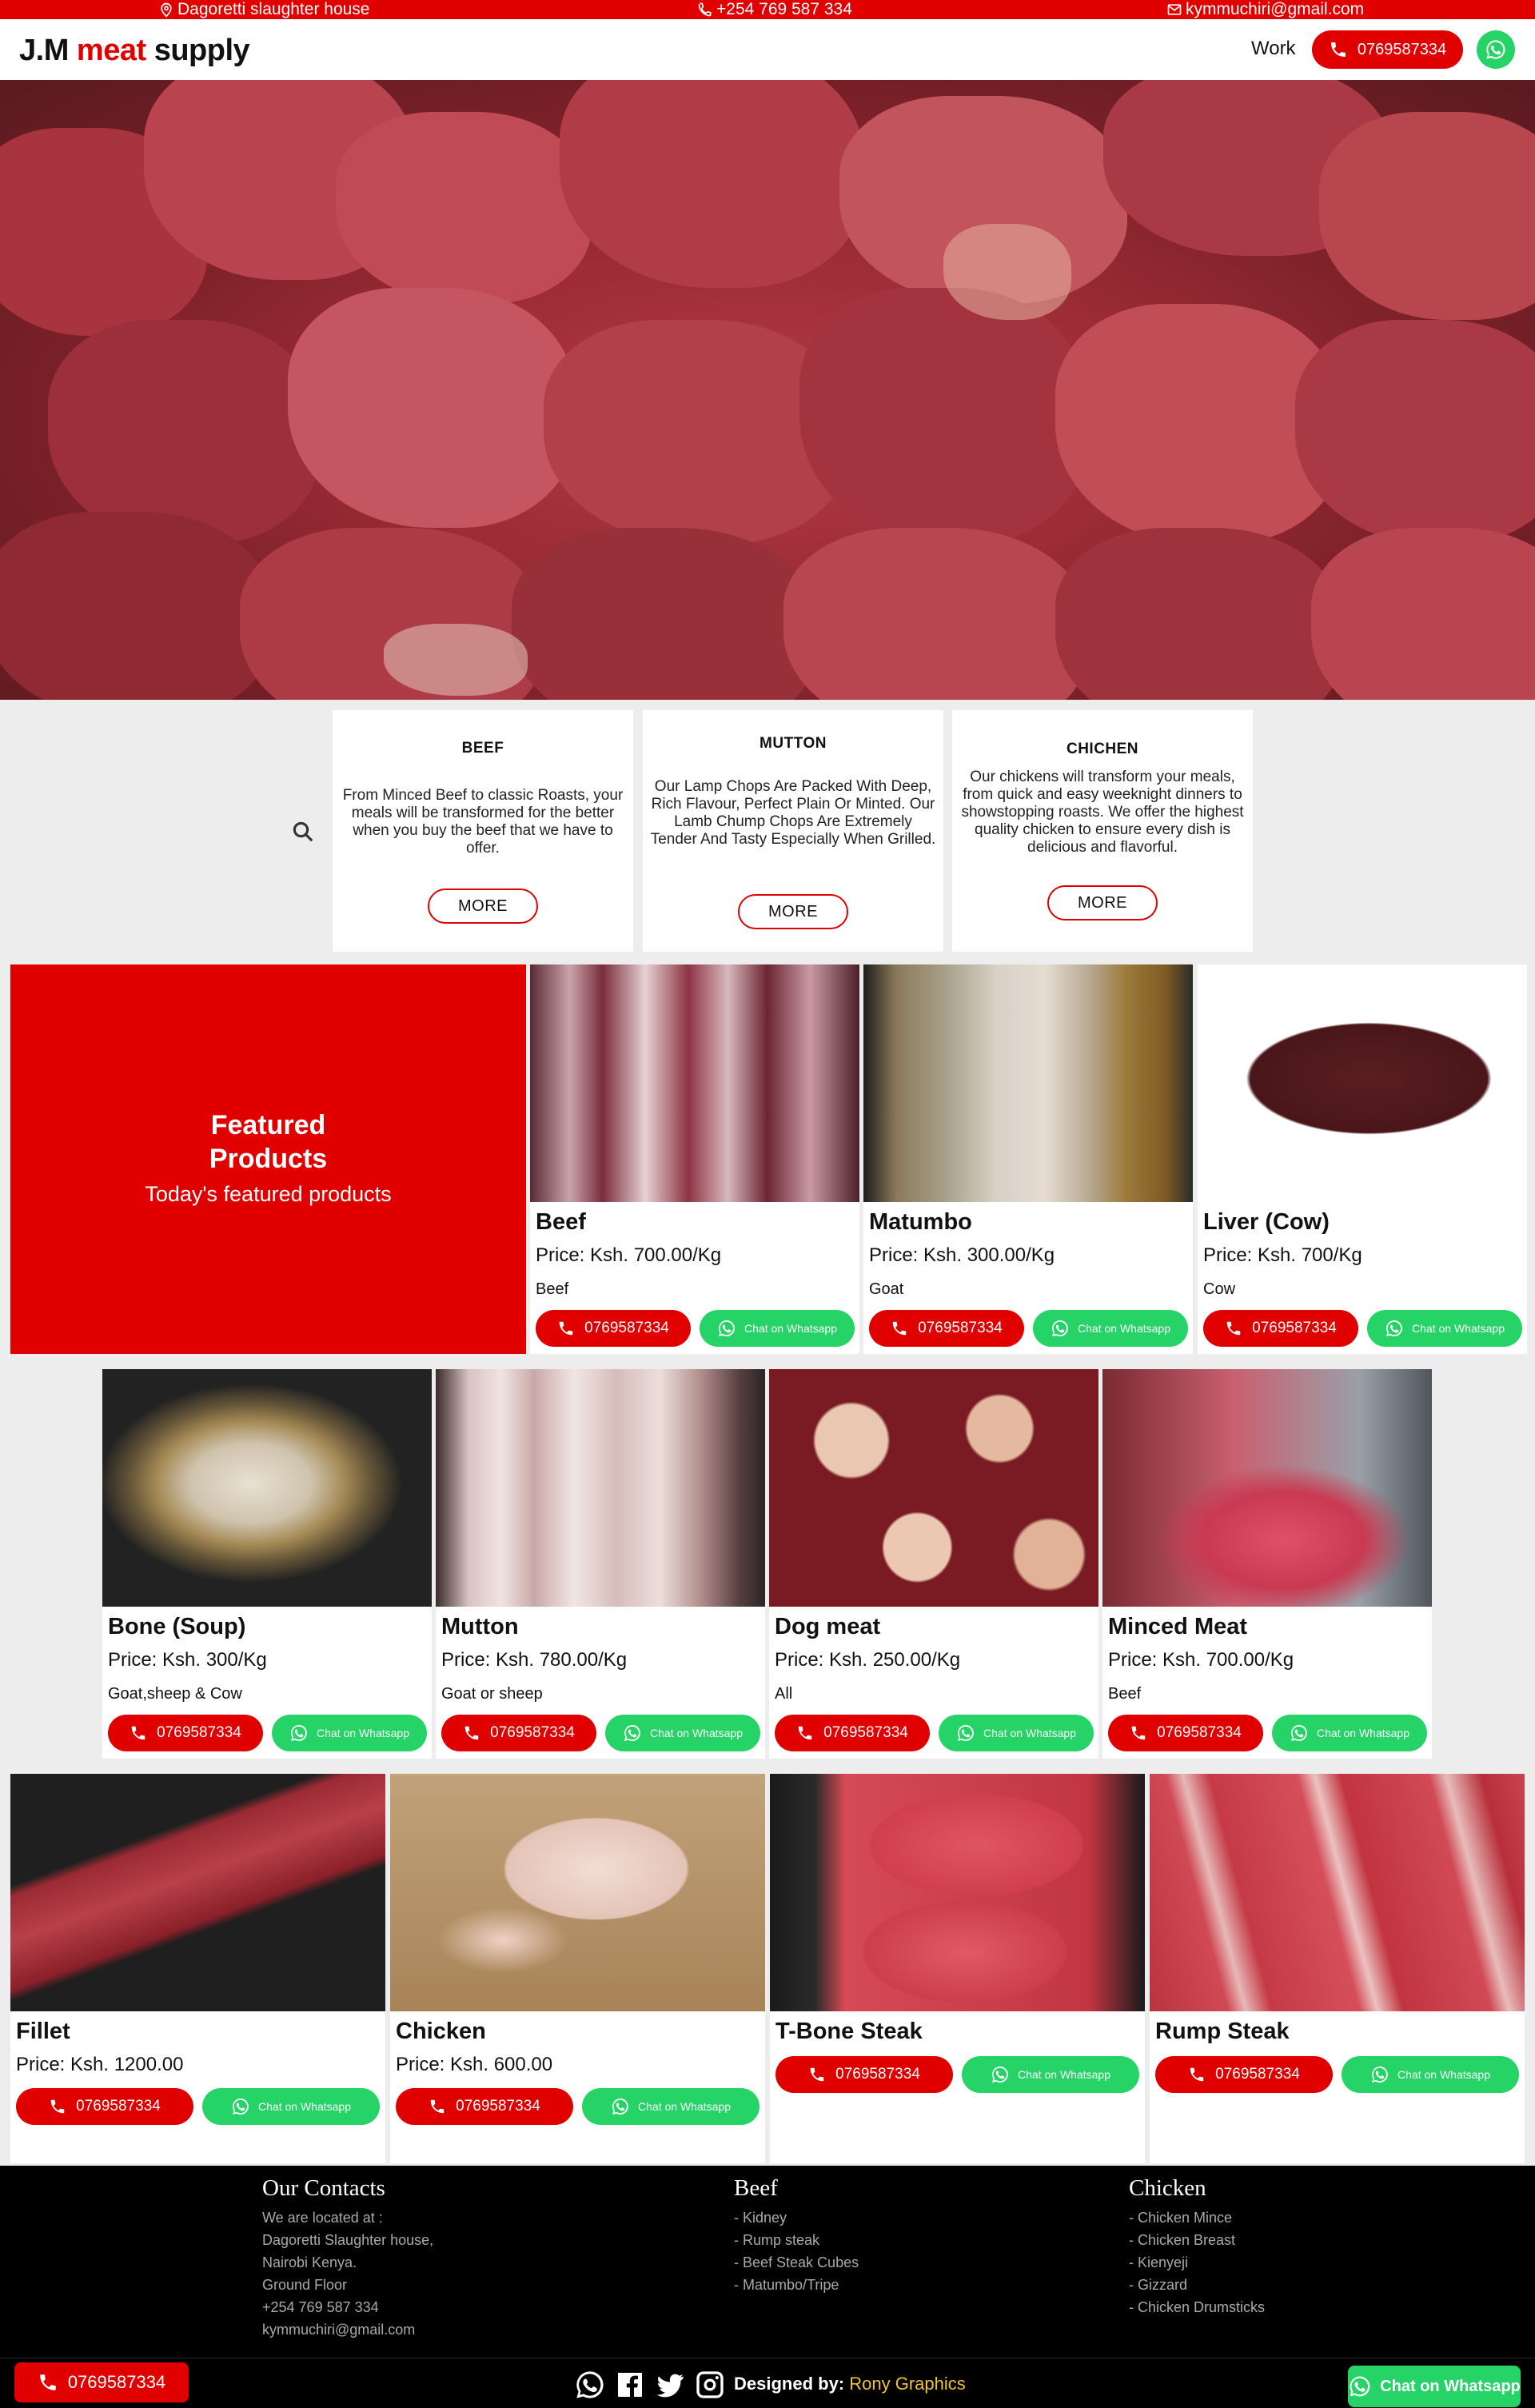  What do you see at coordinates (1265, 9) in the screenshot?
I see `topbar-email: kymmuchiri@gmail.com` at bounding box center [1265, 9].